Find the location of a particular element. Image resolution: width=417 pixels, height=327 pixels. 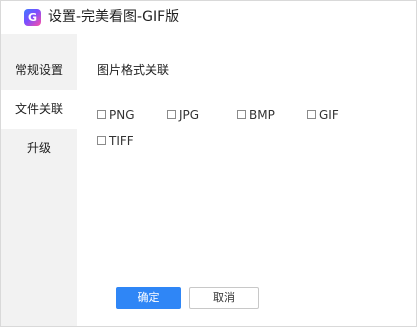

sidebar-item-general-settings: 常规设置 is located at coordinates (39, 70).